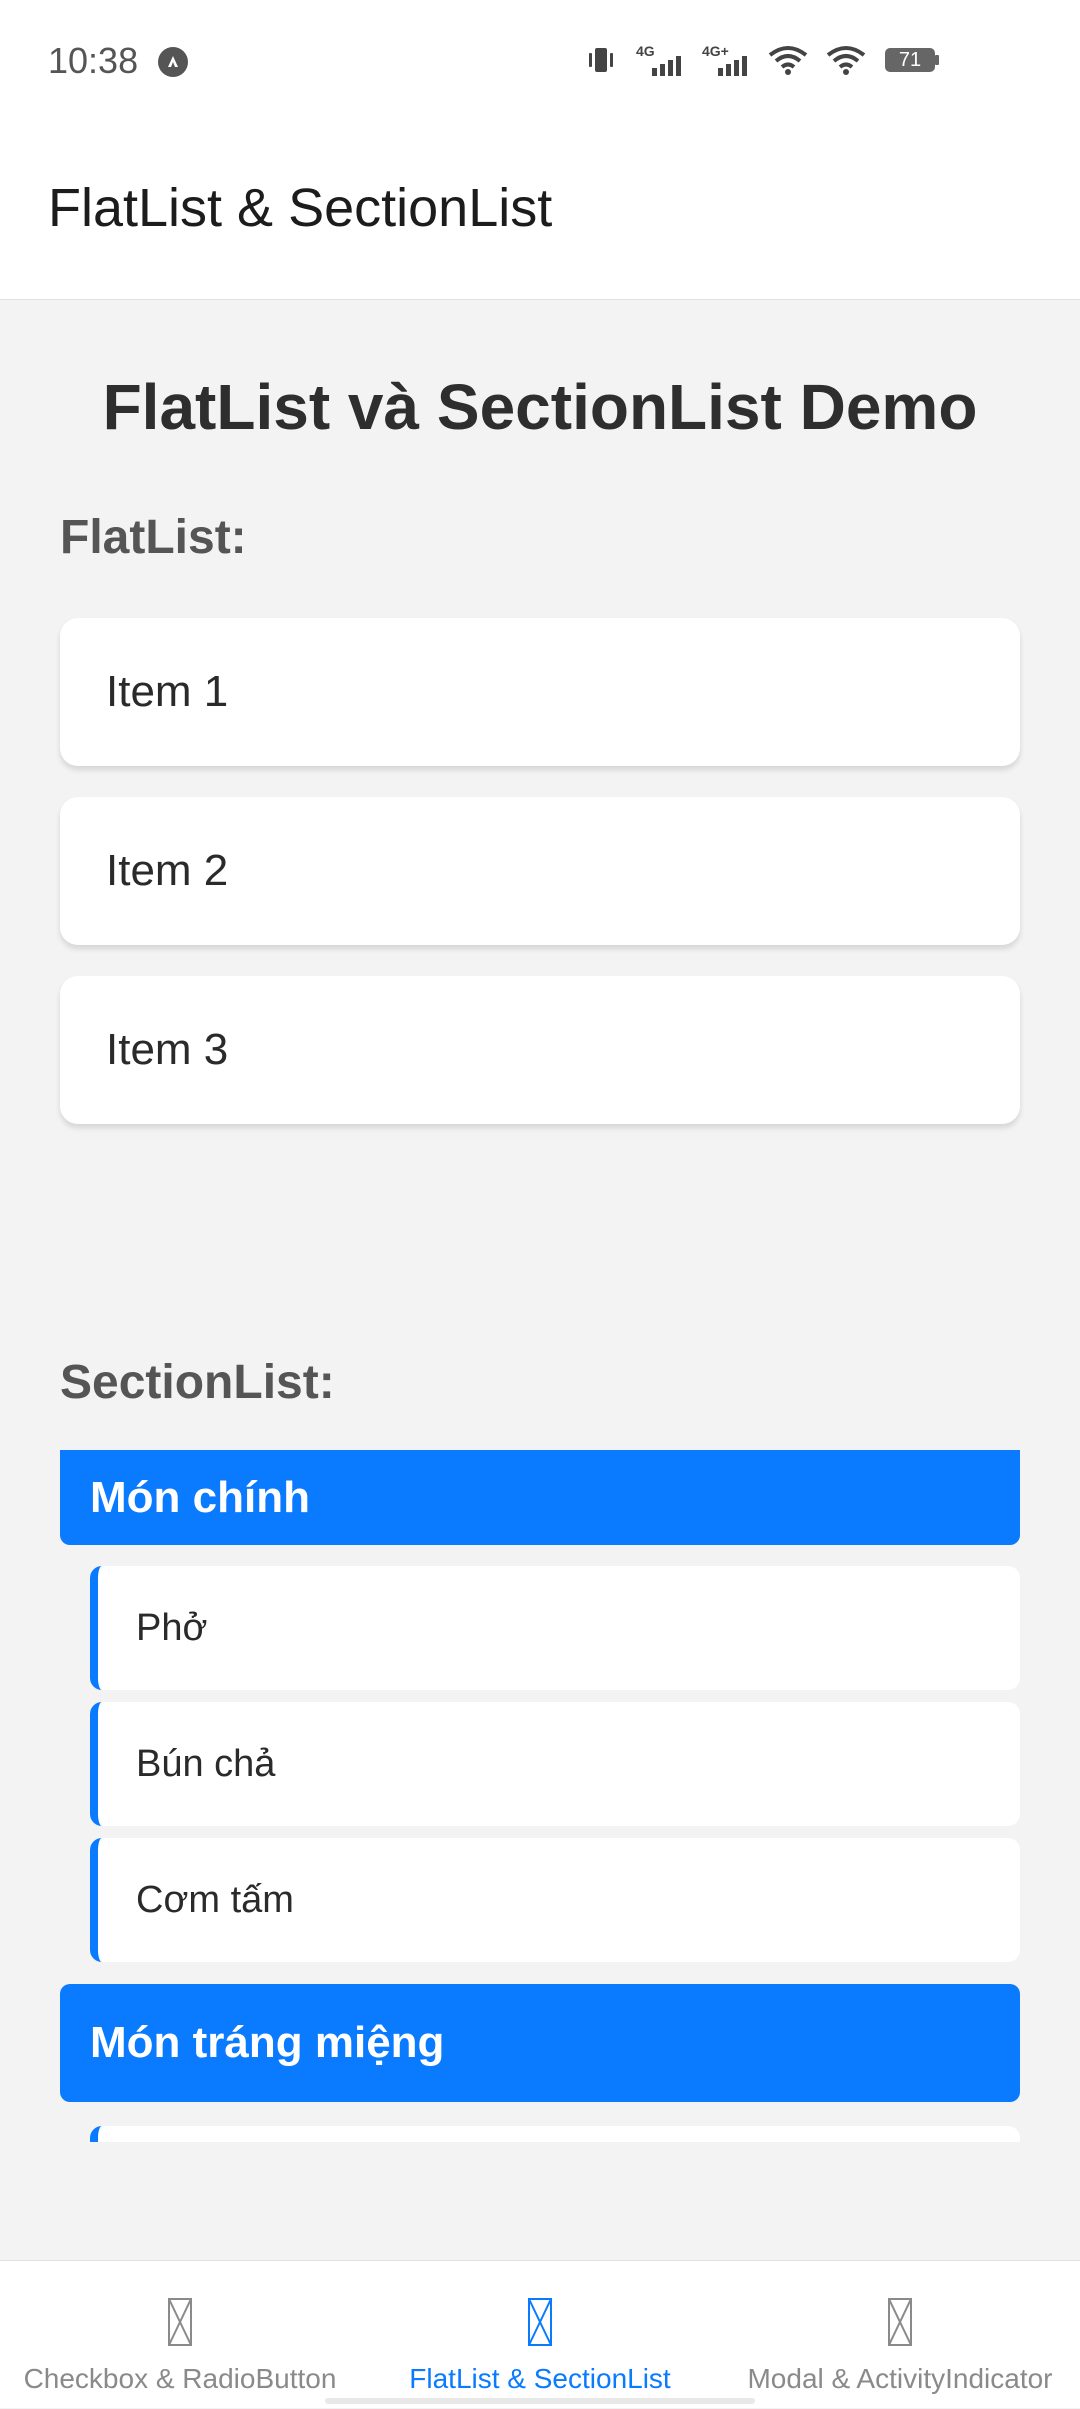 The image size is (1080, 2409). Describe the element at coordinates (660, 60) in the screenshot. I see `signal-4g-icon: 4G` at that location.